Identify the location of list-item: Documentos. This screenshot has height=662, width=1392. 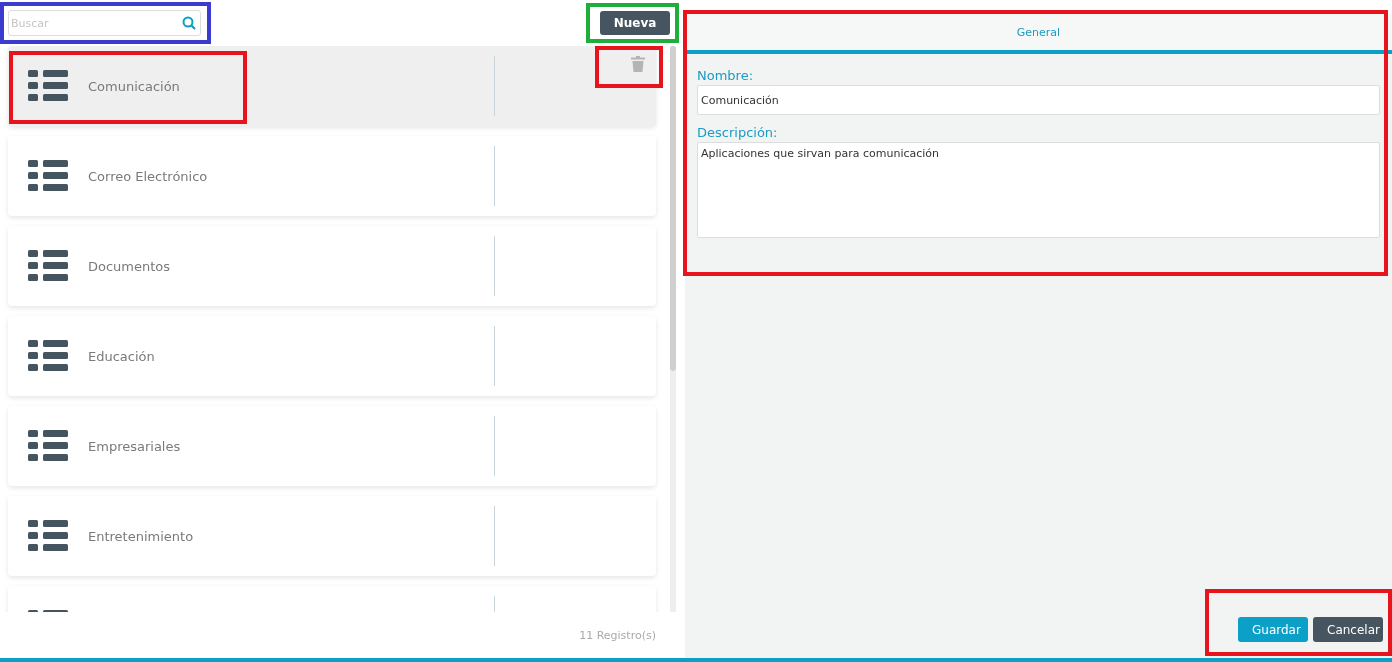
(332, 266).